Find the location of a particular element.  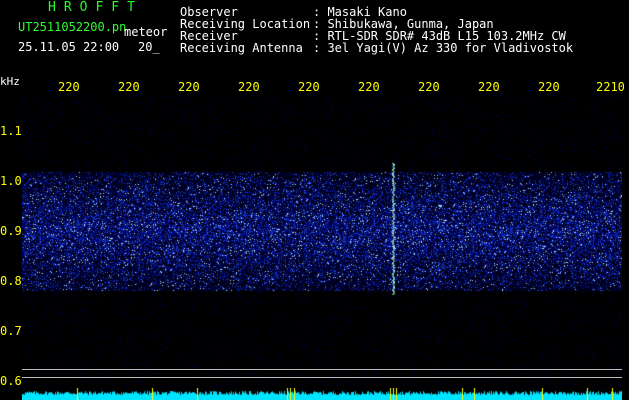

y-tick-label: 0.7 is located at coordinates (11, 331).